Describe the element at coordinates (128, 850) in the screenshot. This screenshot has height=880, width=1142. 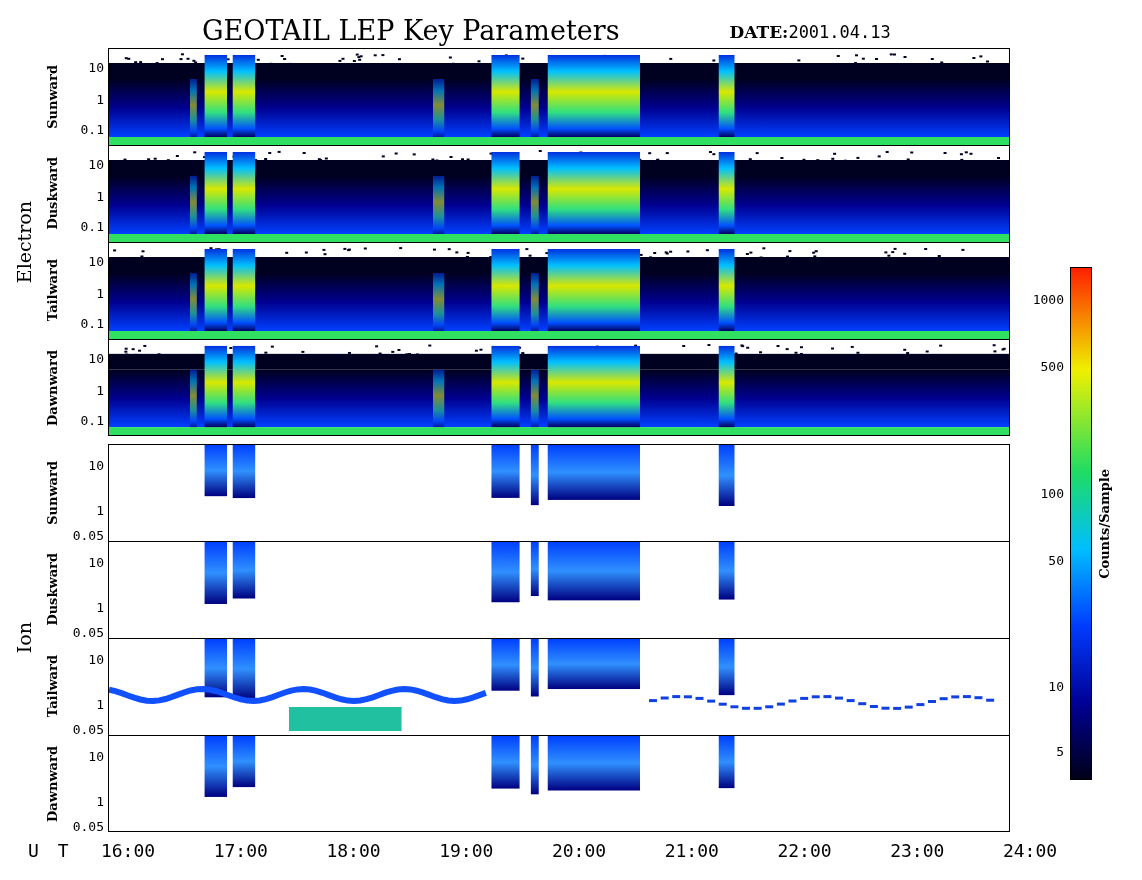
I see `x-tick-label: 16:00` at that location.